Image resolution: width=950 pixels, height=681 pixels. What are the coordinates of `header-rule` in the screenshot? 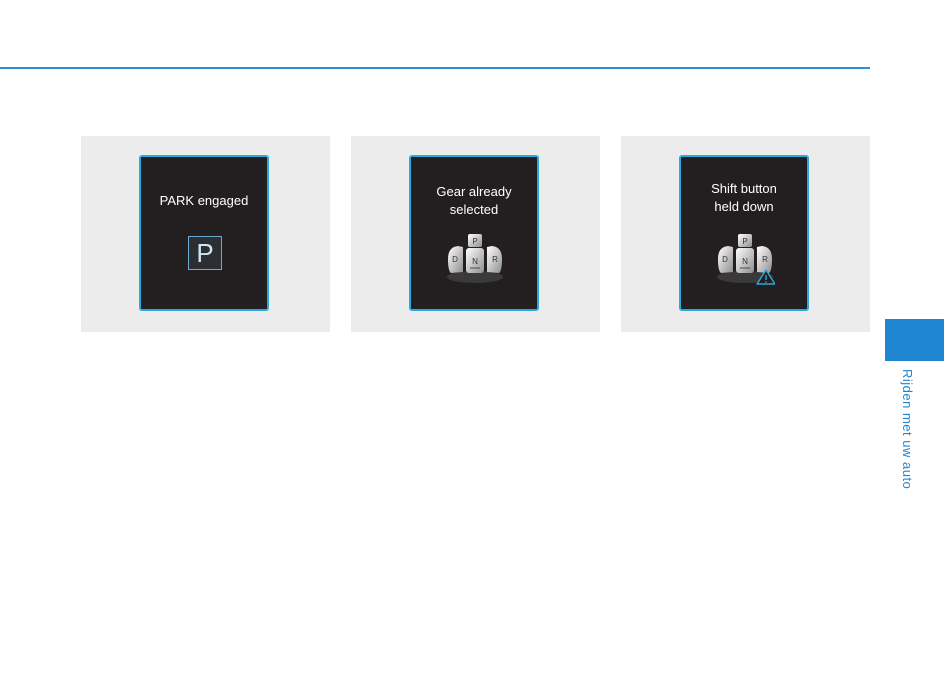 It's located at (435, 68).